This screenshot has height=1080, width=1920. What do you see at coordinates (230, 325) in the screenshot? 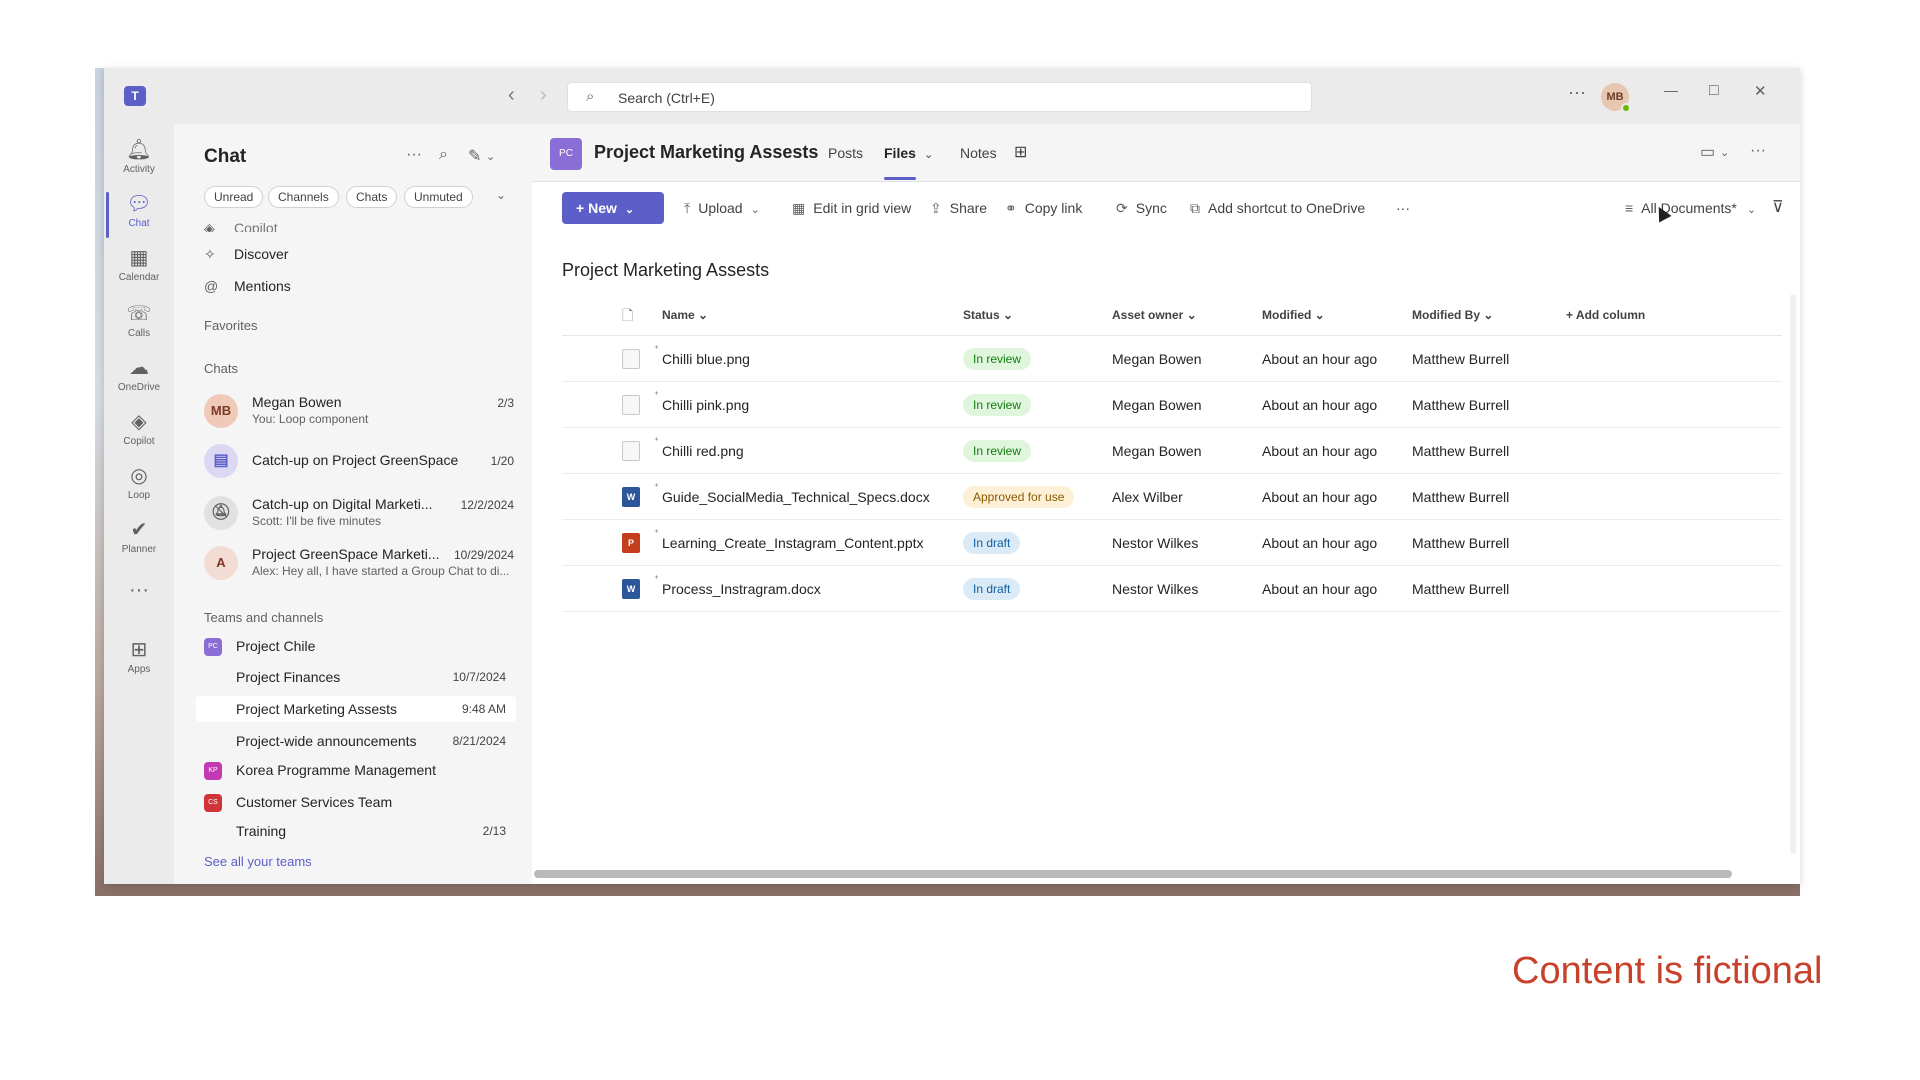
I see `favorites-header: Favorites` at bounding box center [230, 325].